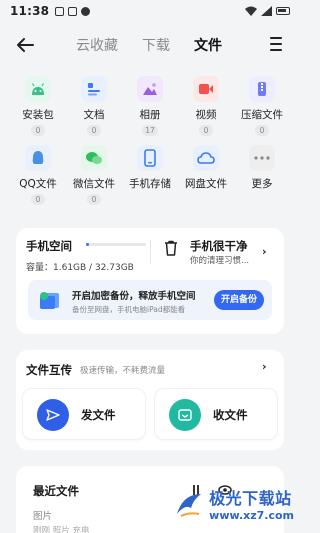  I want to click on transfer-title: 文件互传, so click(49, 370).